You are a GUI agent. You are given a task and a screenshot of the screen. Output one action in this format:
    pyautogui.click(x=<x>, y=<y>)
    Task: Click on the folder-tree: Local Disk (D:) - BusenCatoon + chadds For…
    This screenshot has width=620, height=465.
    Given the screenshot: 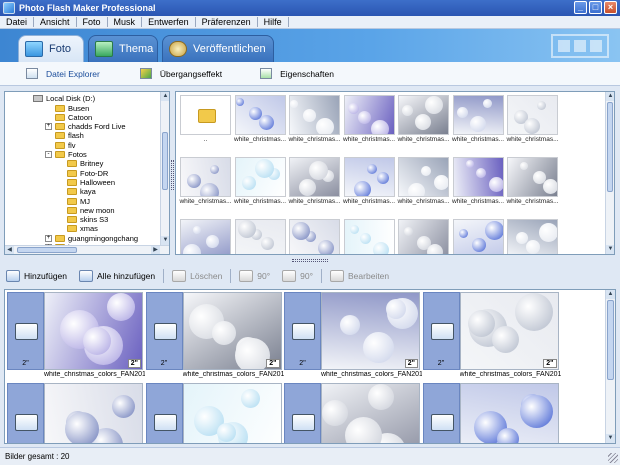 What is the action you would take?
    pyautogui.click(x=87, y=173)
    